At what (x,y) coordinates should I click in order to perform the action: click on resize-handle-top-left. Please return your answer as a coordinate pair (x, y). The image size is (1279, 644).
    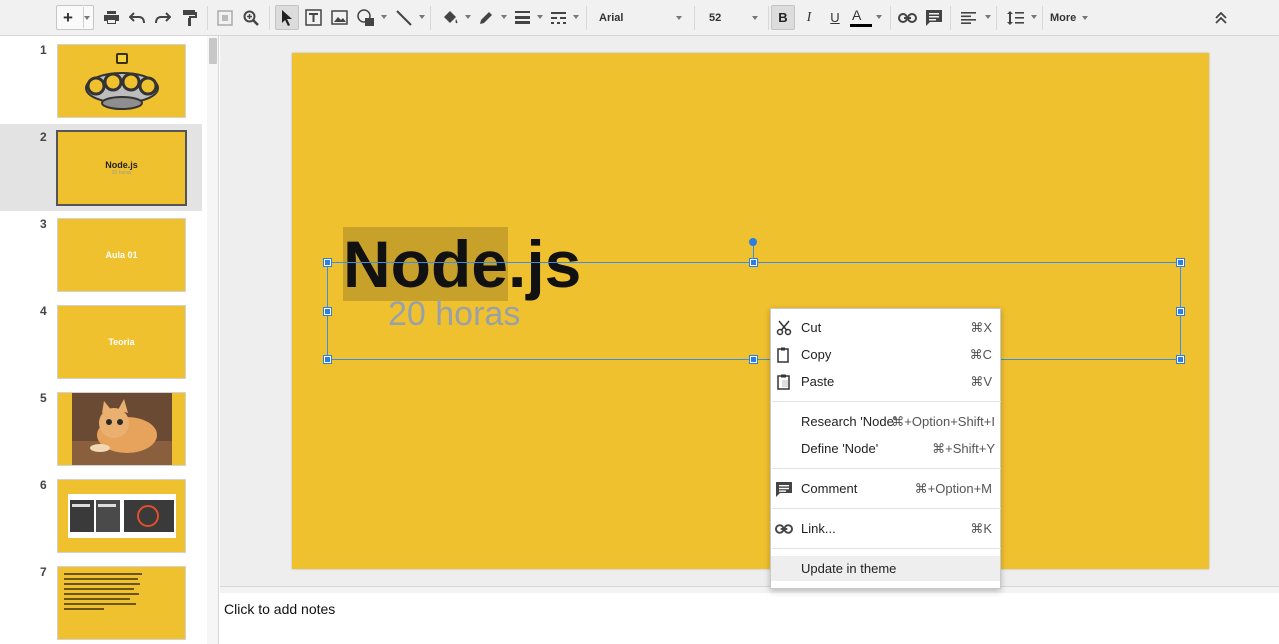
    Looking at the image, I should click on (327, 262).